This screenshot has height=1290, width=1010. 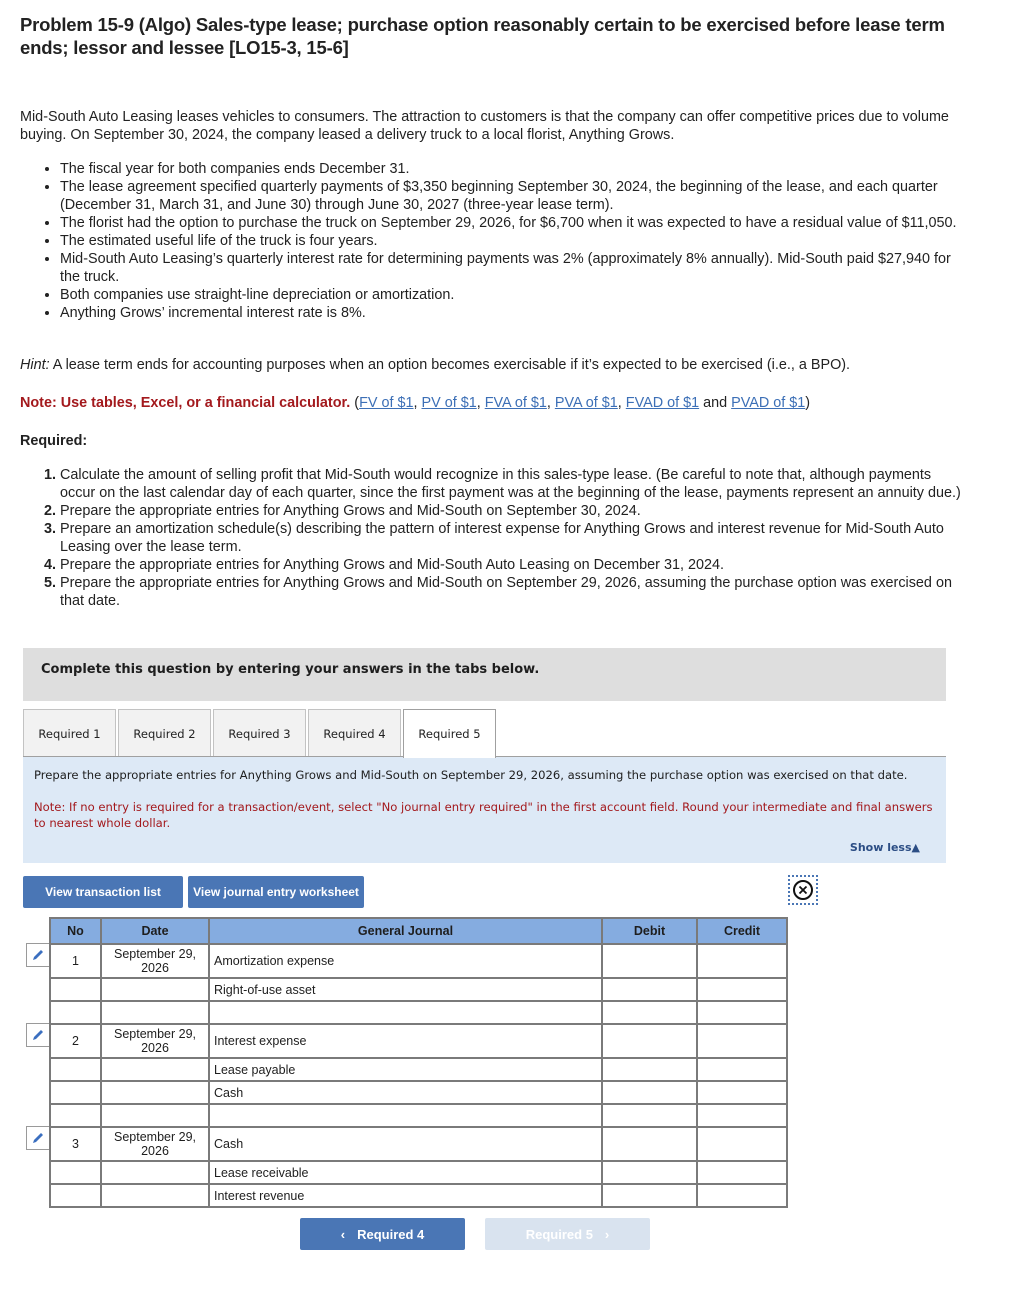 I want to click on col-no-header: No, so click(x=75, y=931).